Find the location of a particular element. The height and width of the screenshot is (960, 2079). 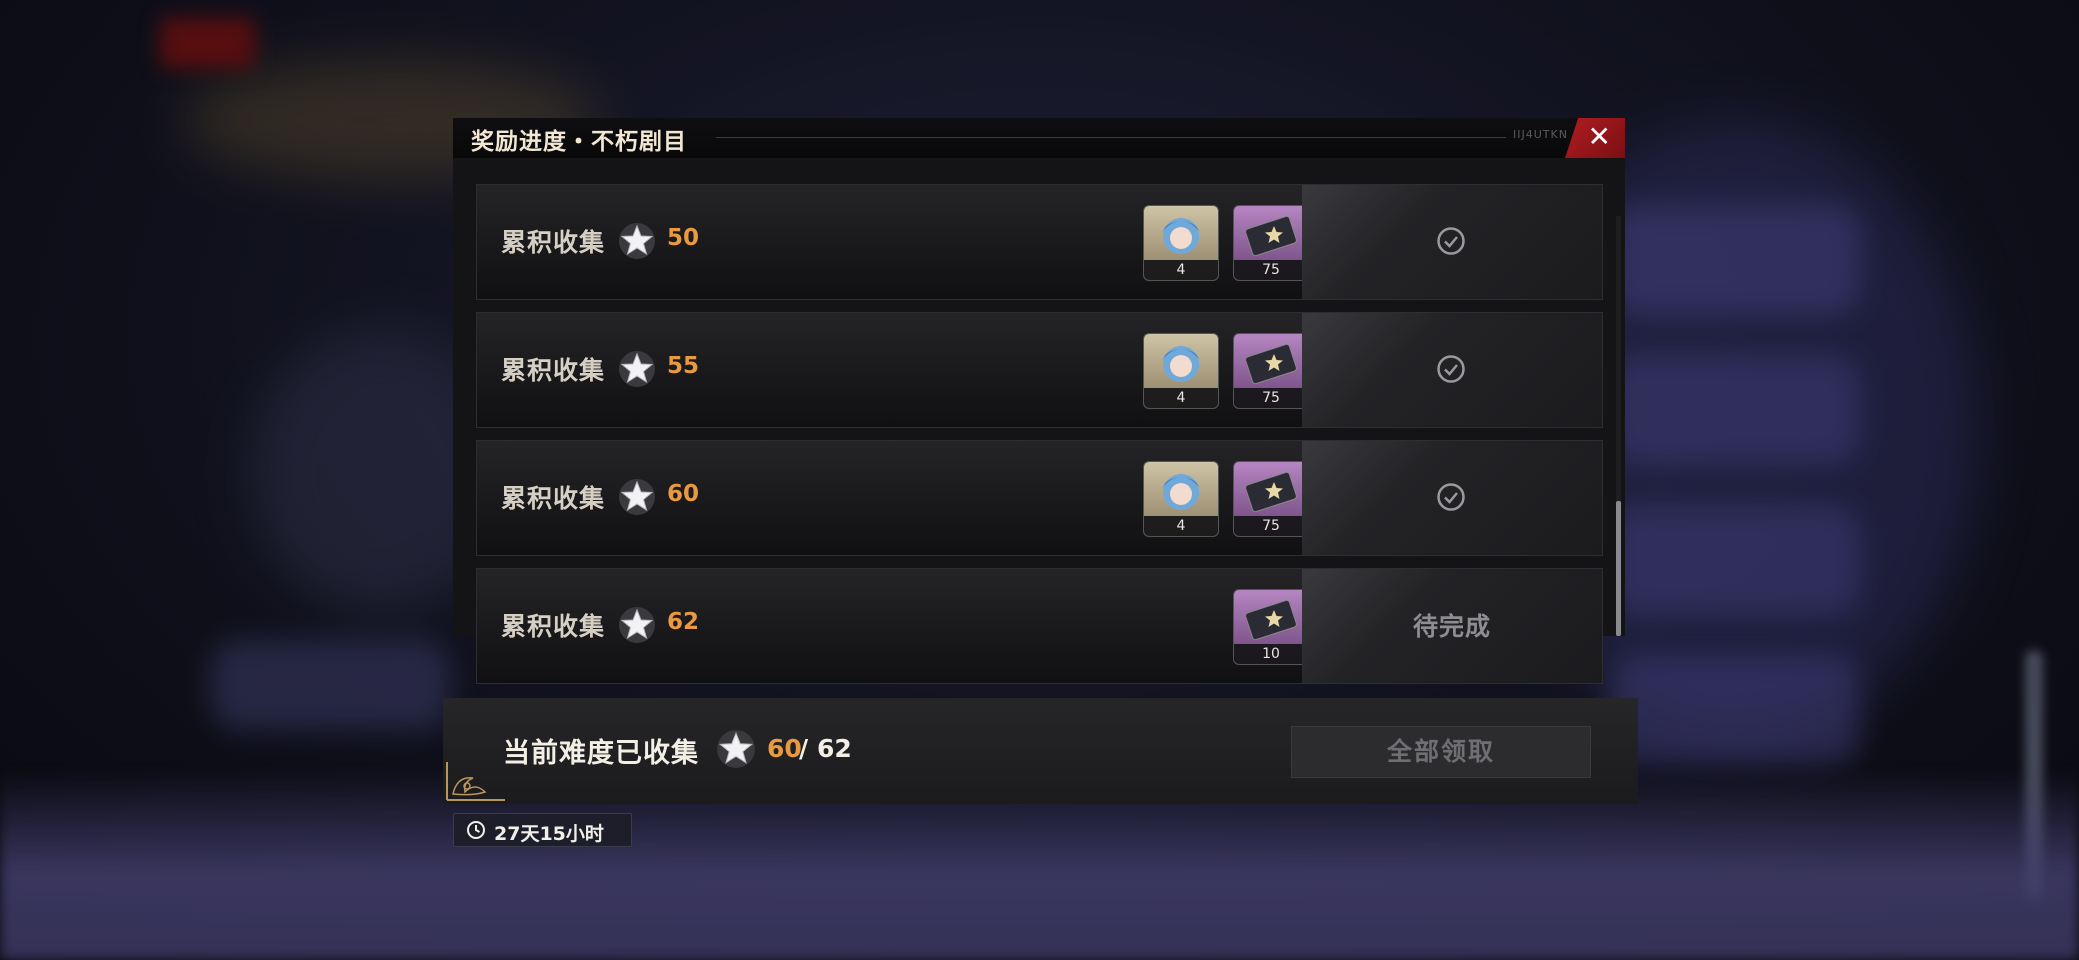

title-watermark: IIJ4UTKN is located at coordinates (1540, 134).